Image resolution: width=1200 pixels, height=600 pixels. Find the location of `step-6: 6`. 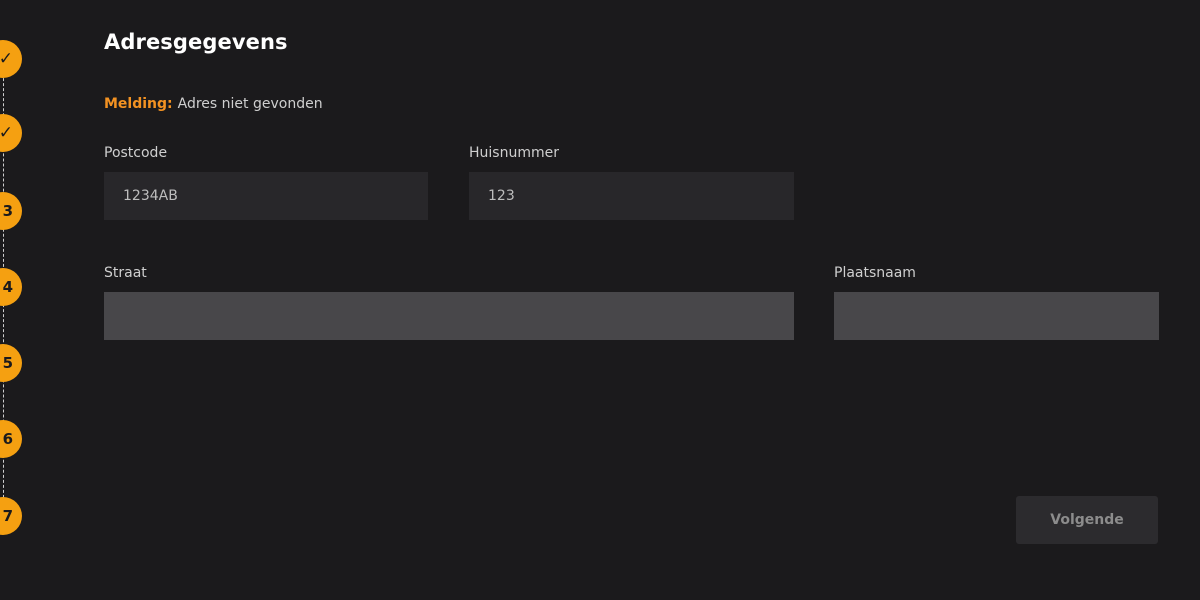

step-6: 6 is located at coordinates (11, 439).